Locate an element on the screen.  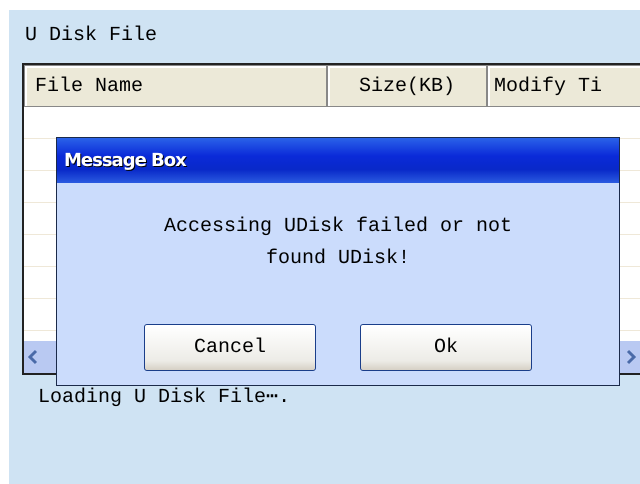
dialog-title: Message Box is located at coordinates (125, 160).